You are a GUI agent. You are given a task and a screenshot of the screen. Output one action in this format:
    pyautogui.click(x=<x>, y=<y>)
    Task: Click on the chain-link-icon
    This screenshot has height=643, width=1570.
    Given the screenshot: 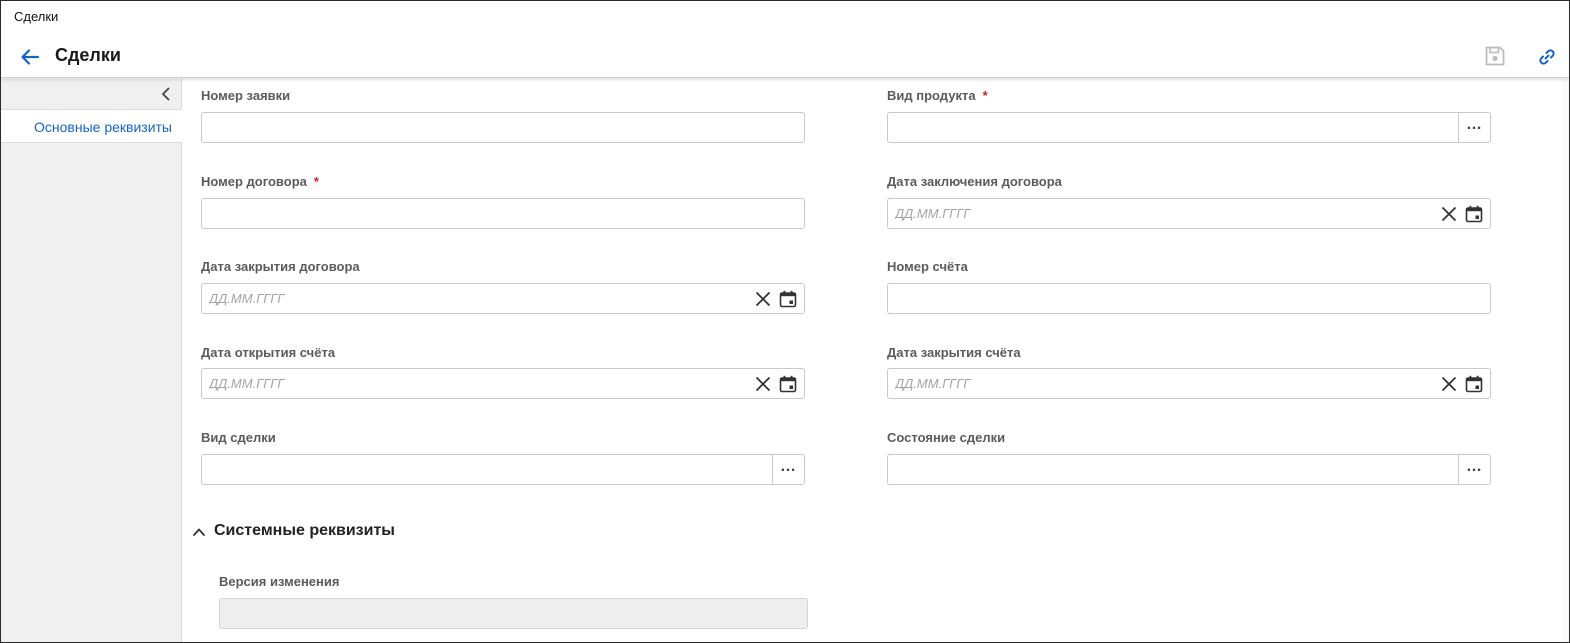 What is the action you would take?
    pyautogui.click(x=1547, y=57)
    